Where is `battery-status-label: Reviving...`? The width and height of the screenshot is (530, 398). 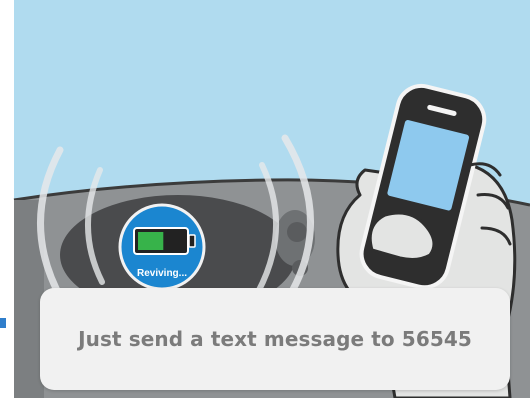 battery-status-label: Reviving... is located at coordinates (162, 273).